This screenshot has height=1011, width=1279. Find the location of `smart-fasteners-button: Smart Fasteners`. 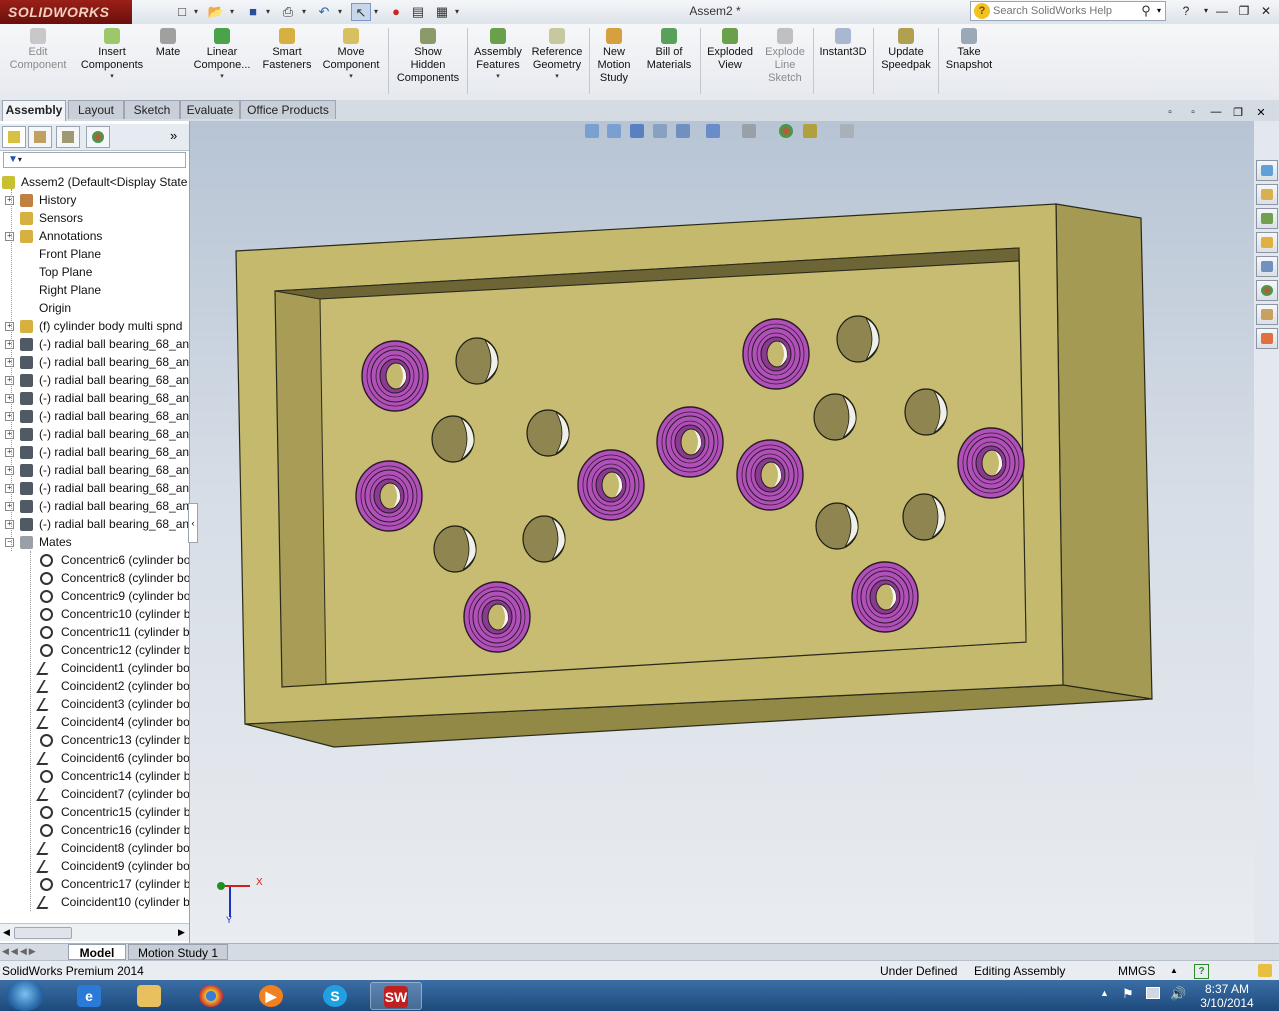

smart-fasteners-button: Smart Fasteners is located at coordinates (287, 50).